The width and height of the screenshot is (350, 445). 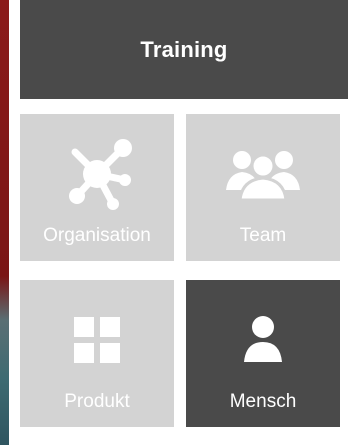 I want to click on tile-label: Mensch, so click(x=263, y=401).